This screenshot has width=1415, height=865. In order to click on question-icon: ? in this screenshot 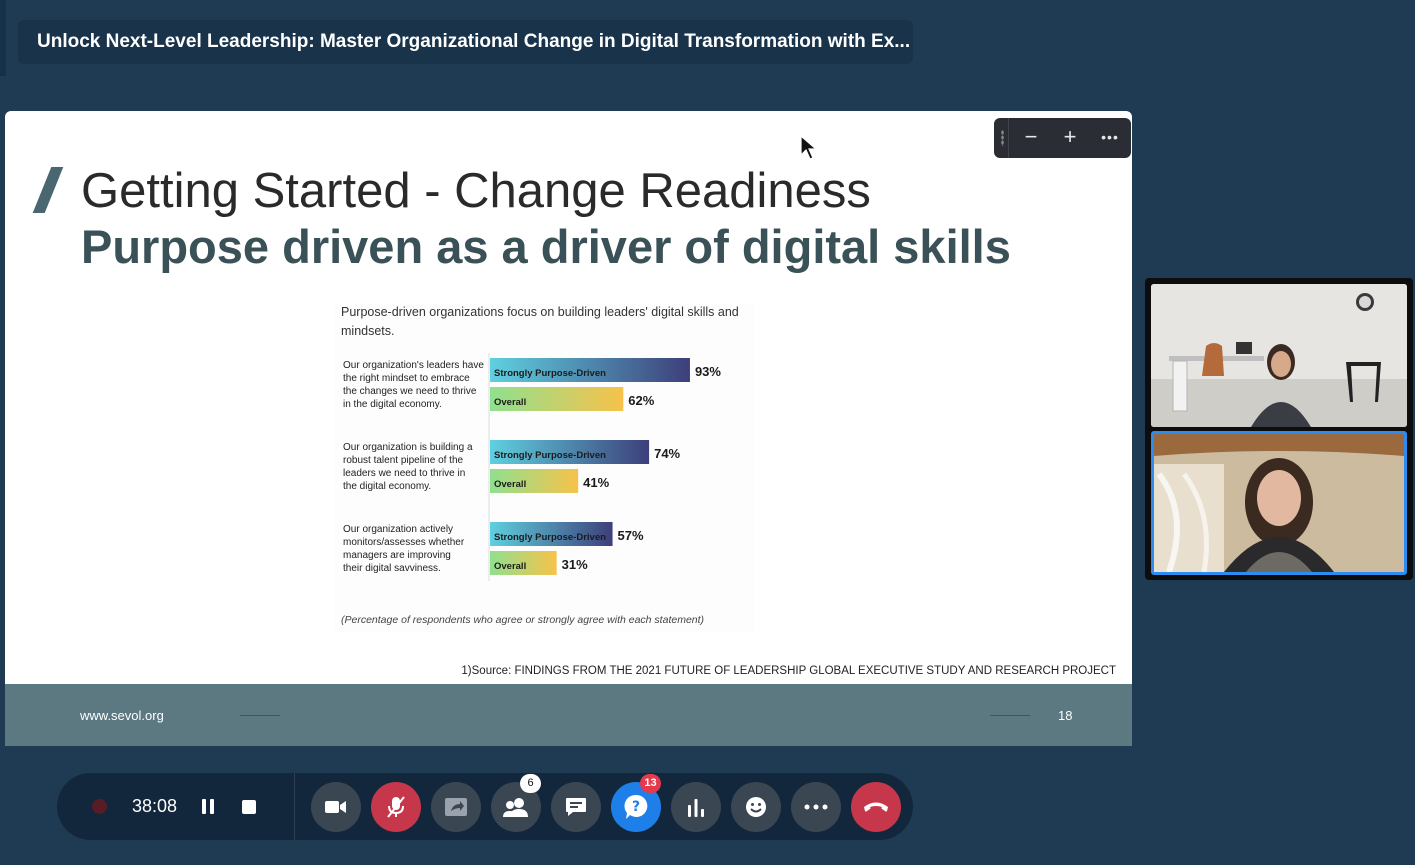, I will do `click(636, 806)`.